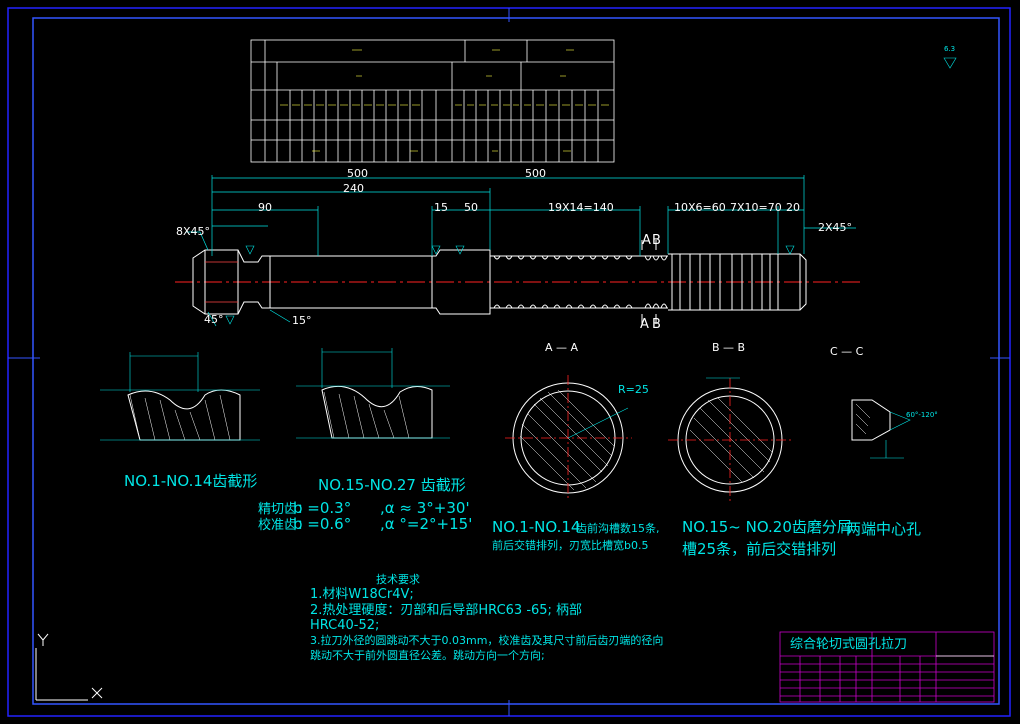  What do you see at coordinates (322, 508) in the screenshot?
I see `param-row1-b: b =0.3°` at bounding box center [322, 508].